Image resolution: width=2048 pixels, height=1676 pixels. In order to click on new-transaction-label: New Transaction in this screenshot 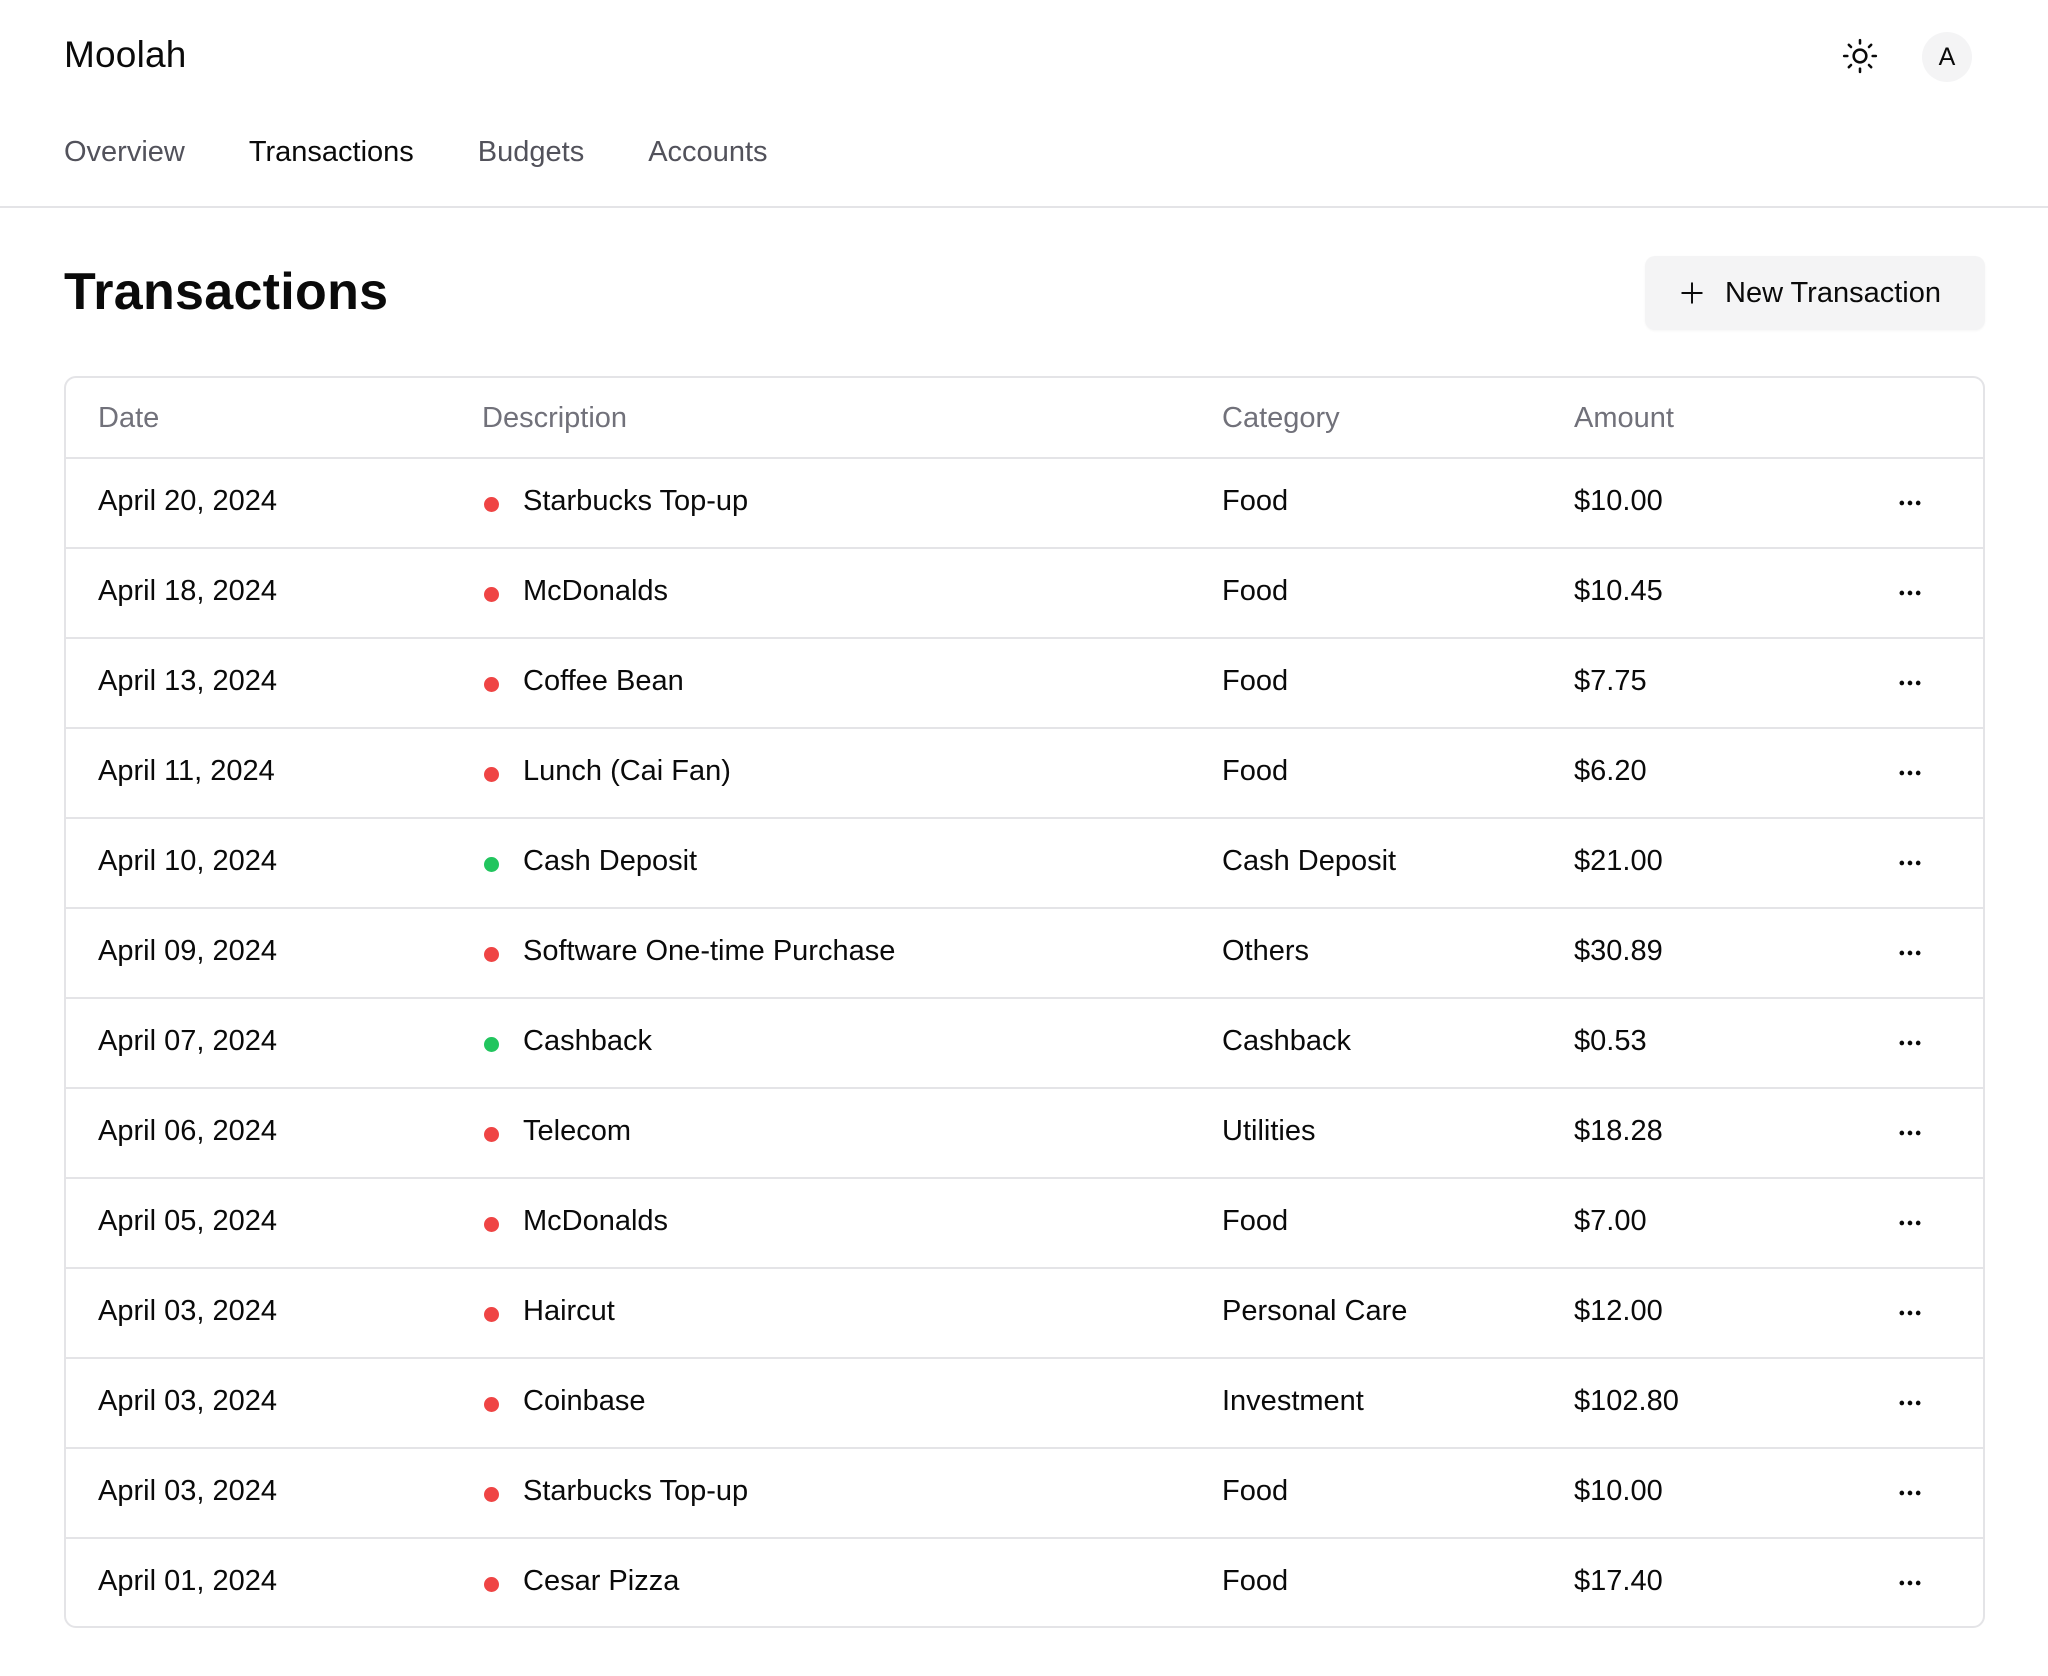, I will do `click(1833, 292)`.